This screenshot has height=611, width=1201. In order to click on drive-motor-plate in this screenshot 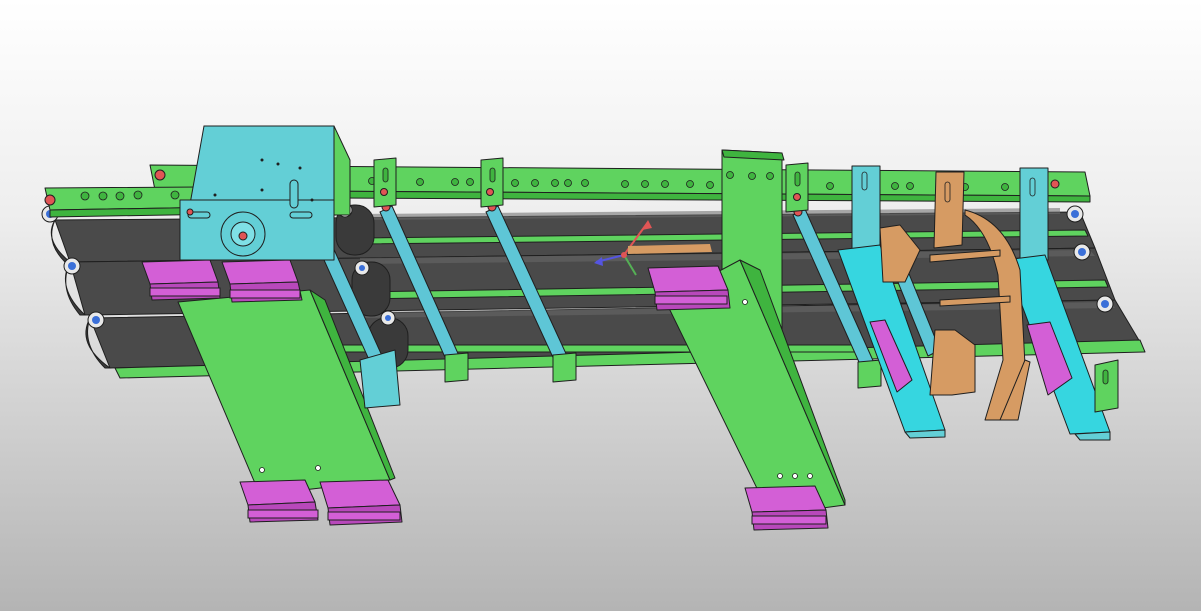, I will do `click(265, 193)`.